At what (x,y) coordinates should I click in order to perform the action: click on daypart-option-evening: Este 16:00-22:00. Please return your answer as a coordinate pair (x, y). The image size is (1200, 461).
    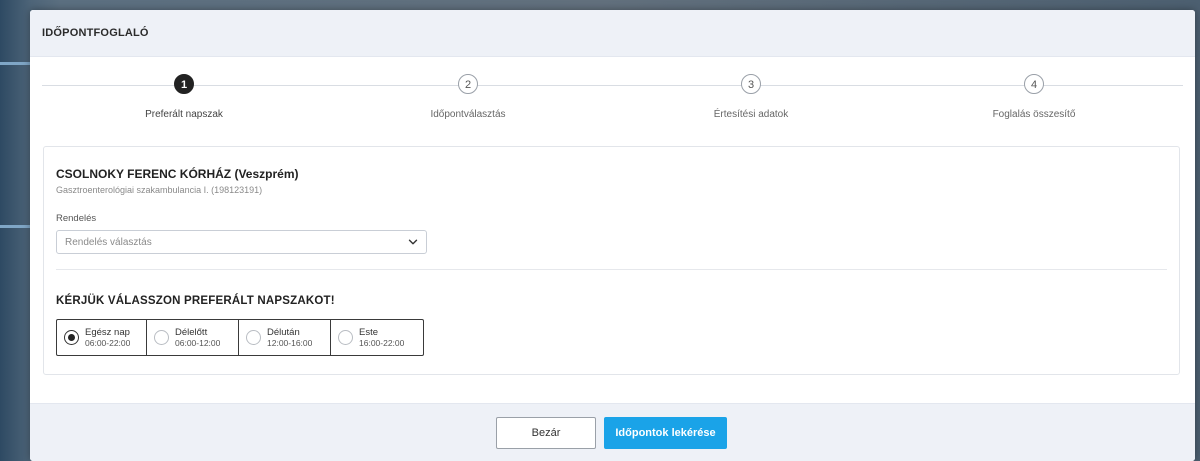
    Looking at the image, I should click on (377, 337).